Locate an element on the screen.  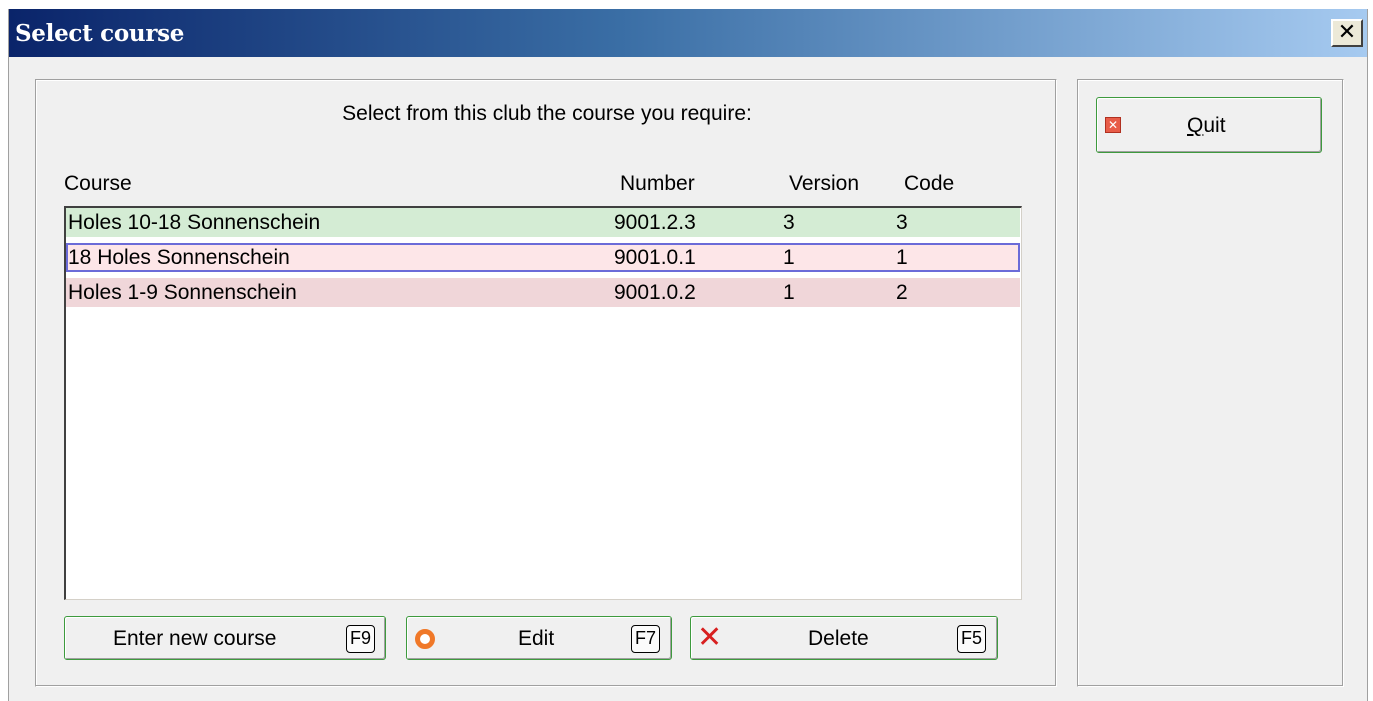
red-x-icon: ✕ is located at coordinates (710, 637).